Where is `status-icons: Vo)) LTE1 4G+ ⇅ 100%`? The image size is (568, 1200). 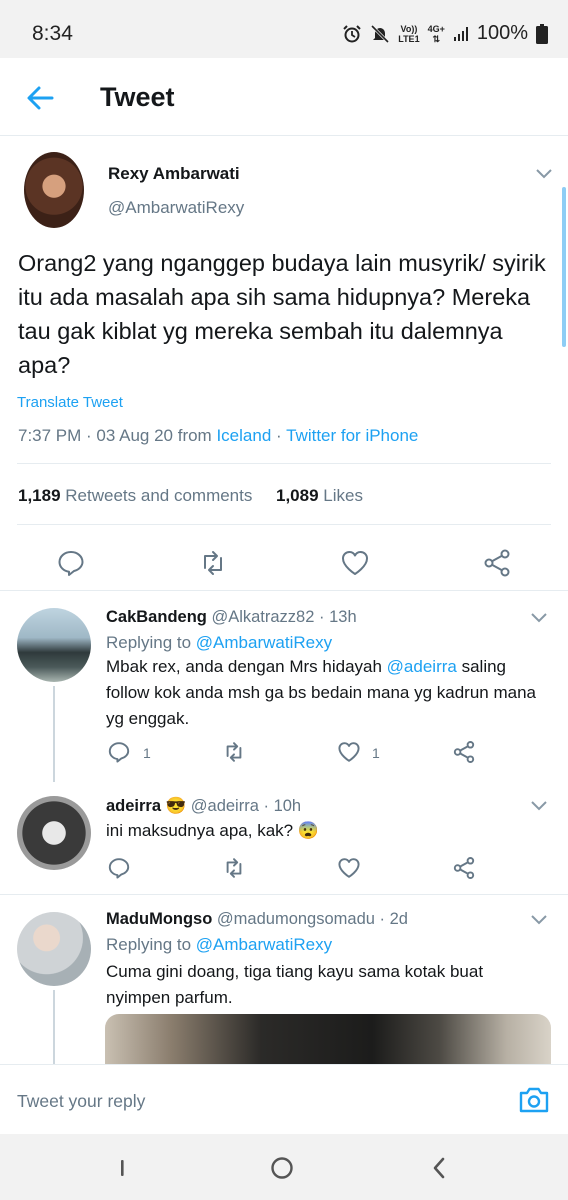 status-icons: Vo)) LTE1 4G+ ⇅ 100% is located at coordinates (445, 33).